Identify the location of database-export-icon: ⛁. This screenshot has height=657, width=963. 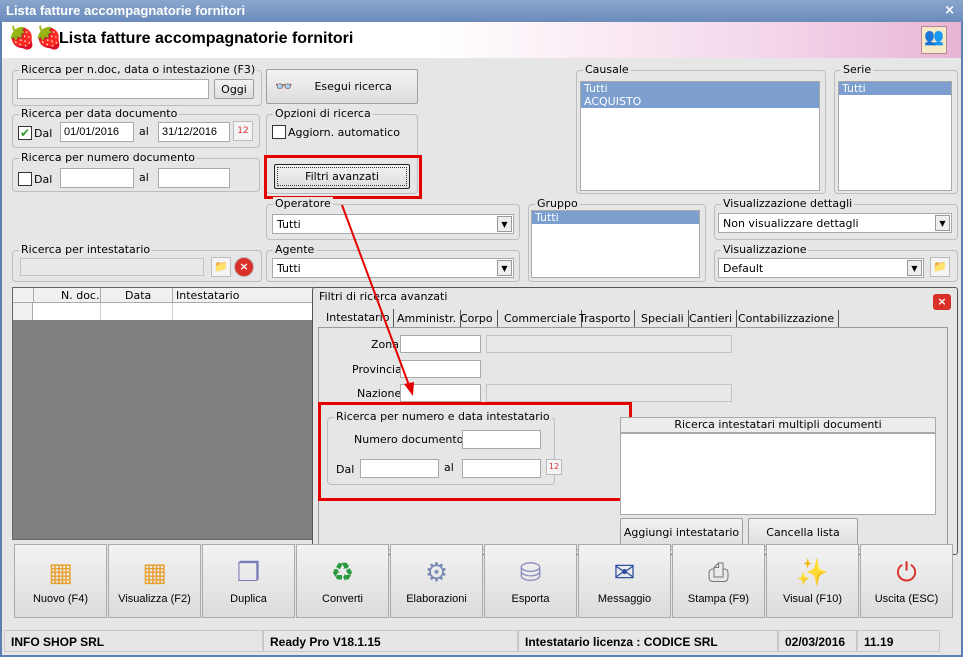
(530, 573).